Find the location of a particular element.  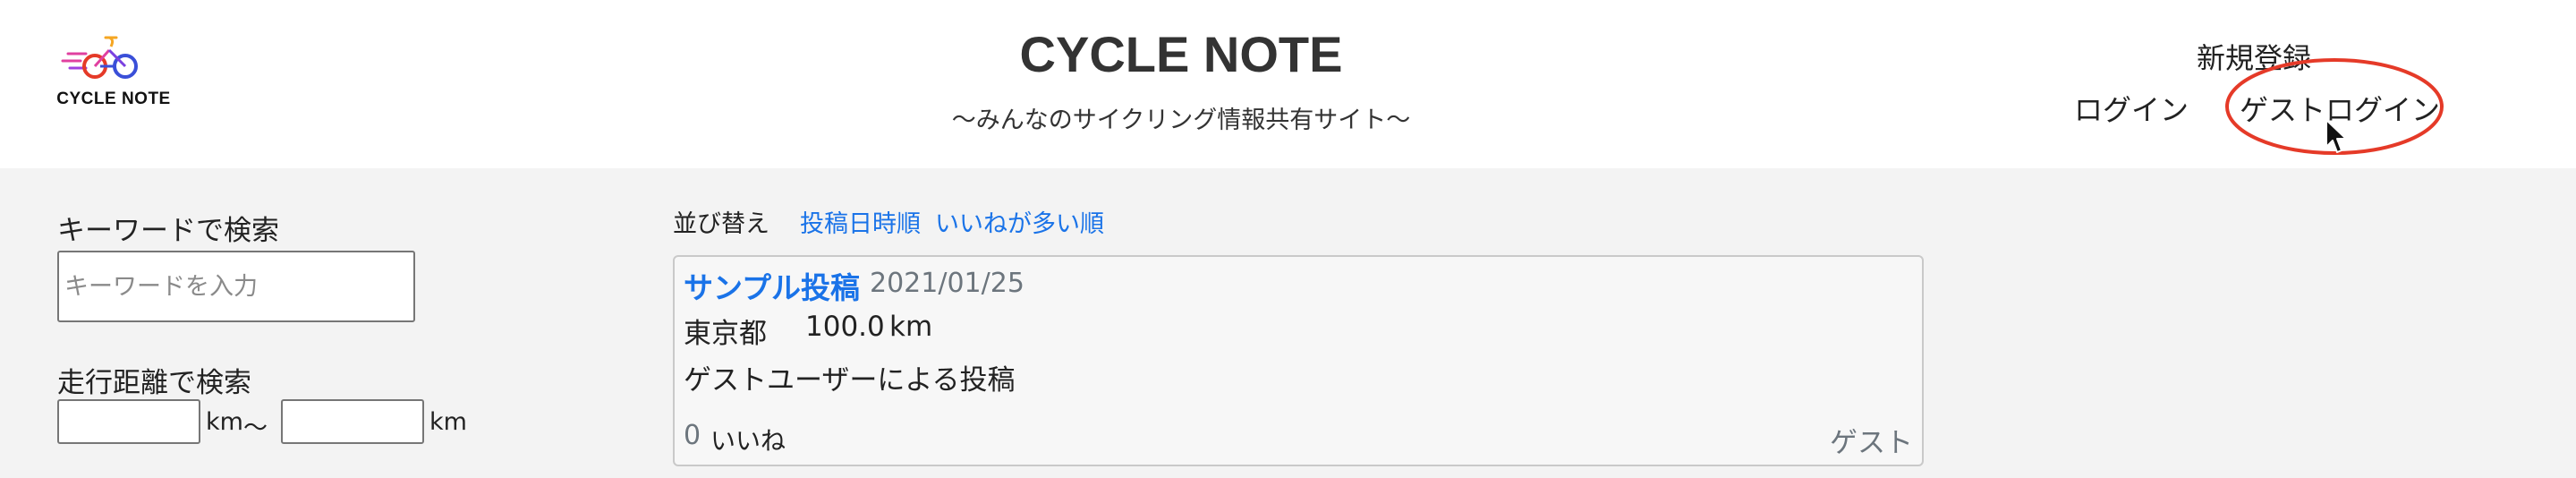

sort-by-likes-link: いいねが多い順 is located at coordinates (1019, 221).